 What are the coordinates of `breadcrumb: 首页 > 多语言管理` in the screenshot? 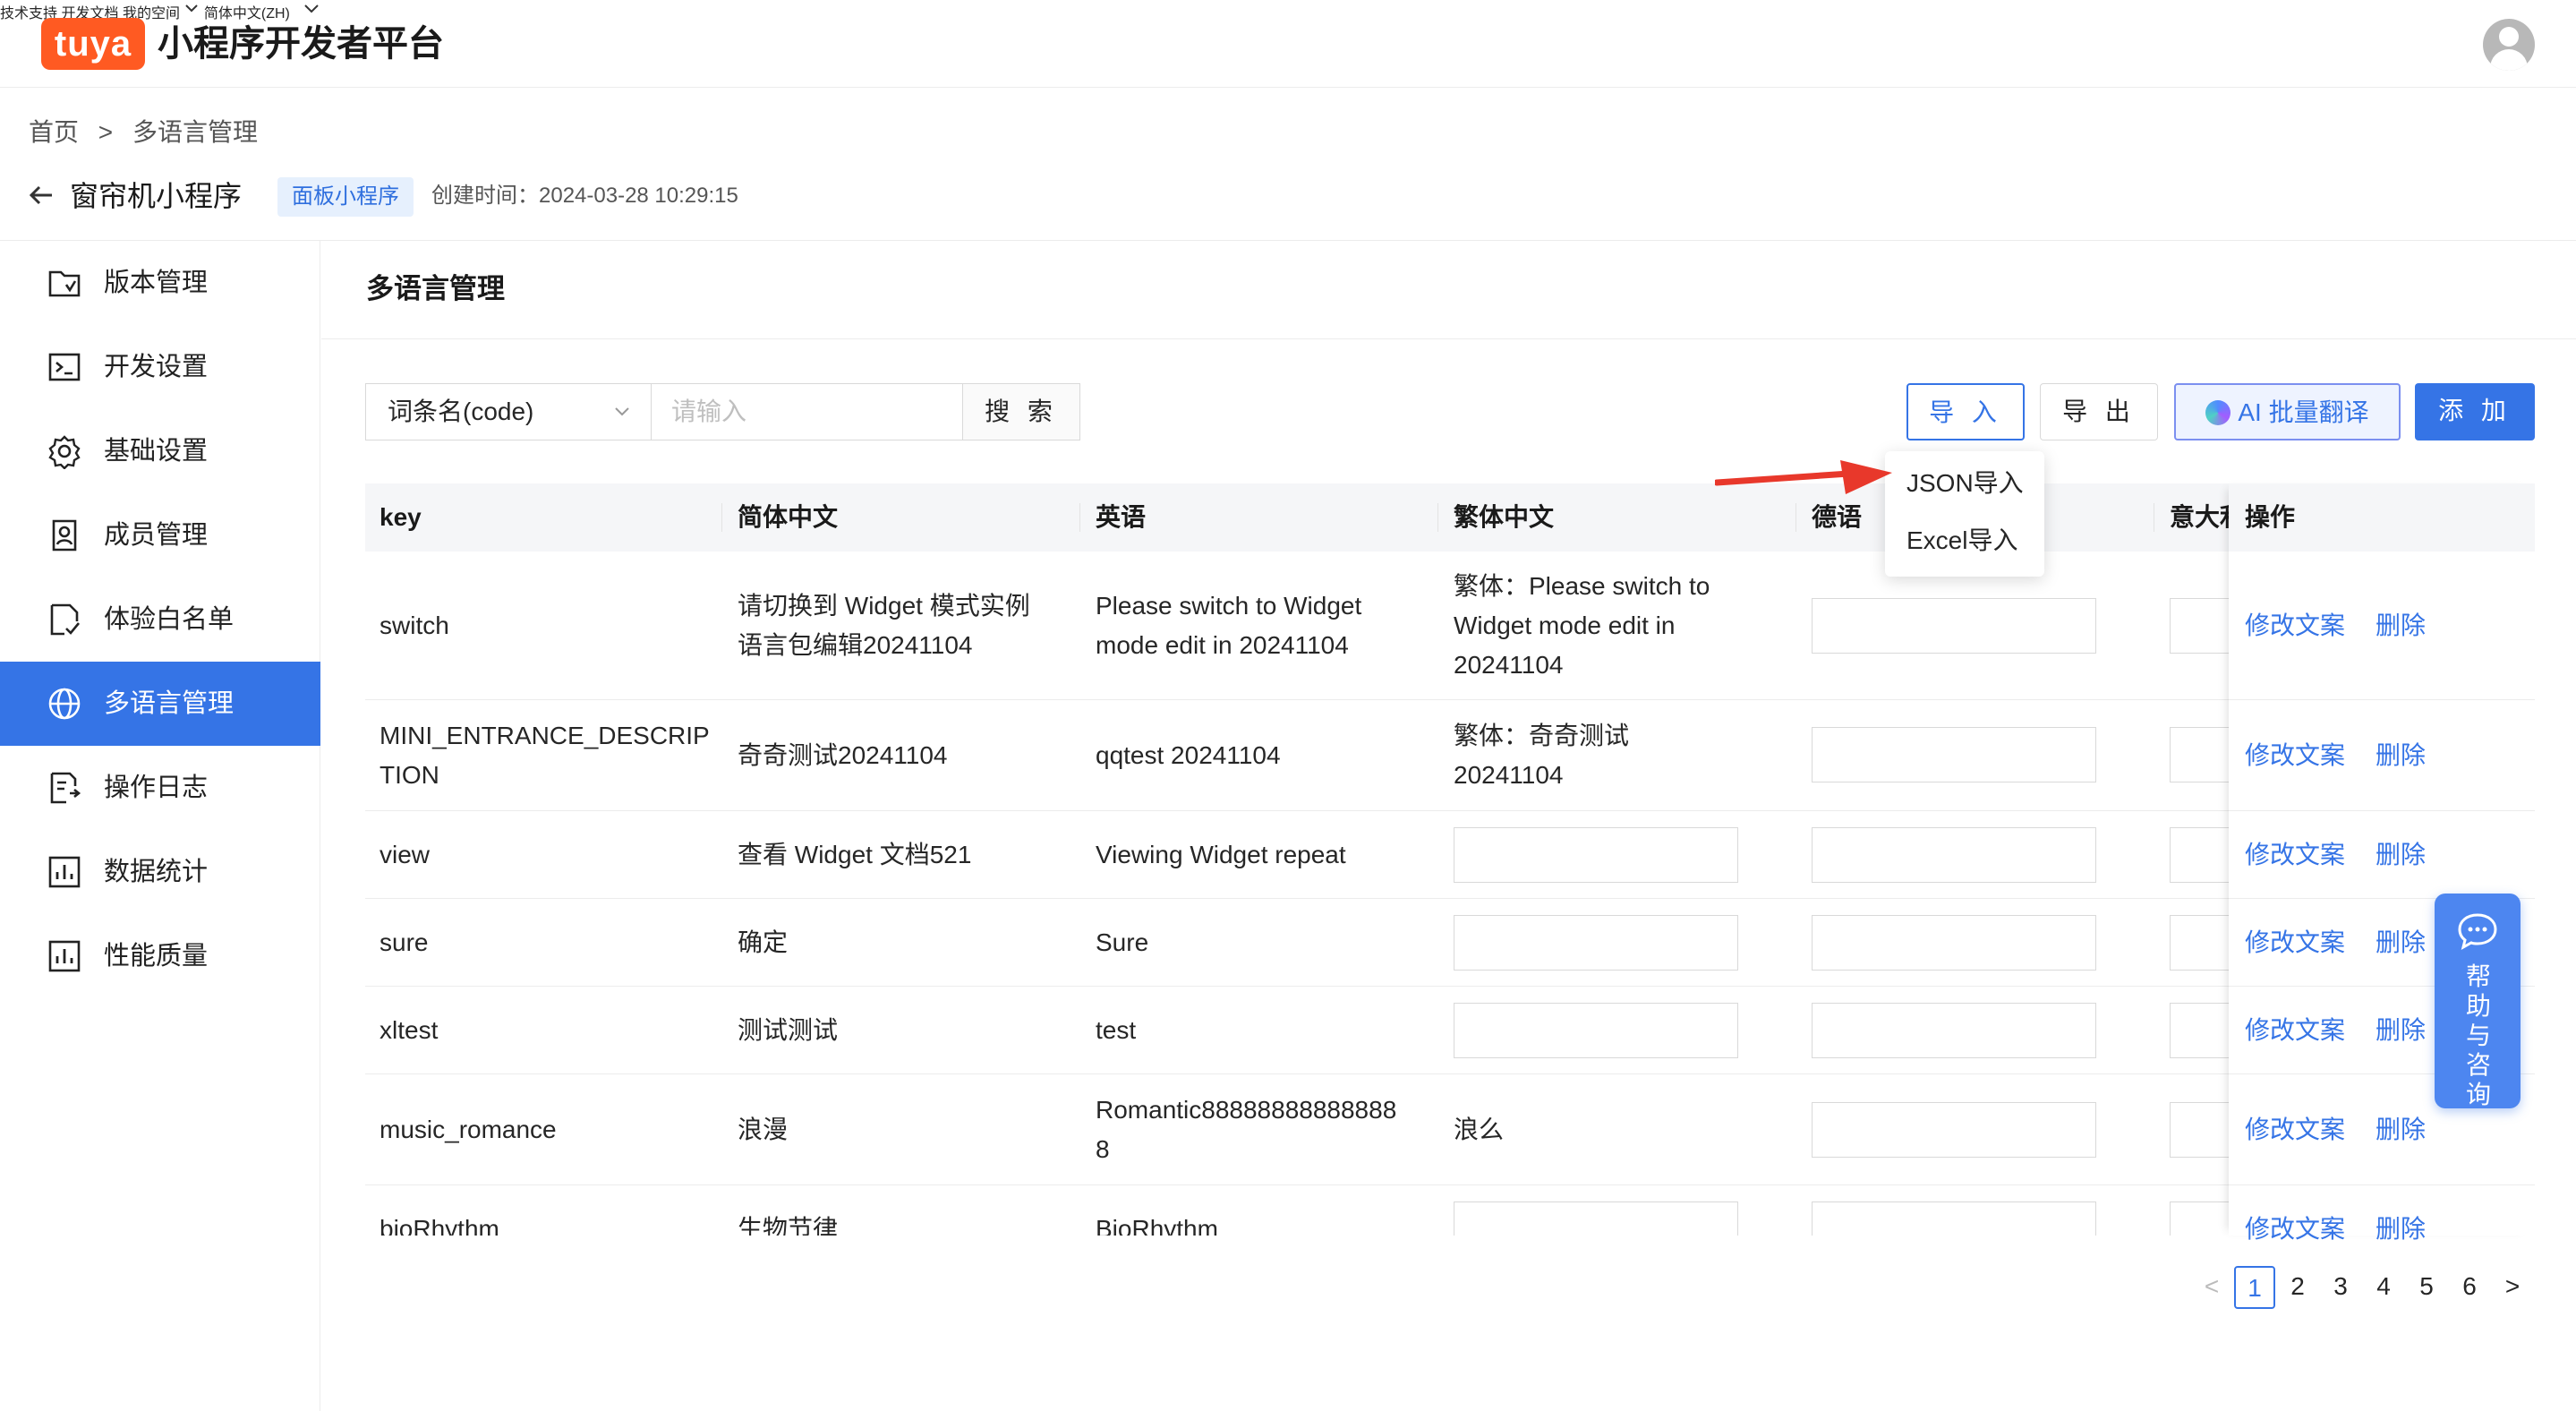 It's located at (149, 132).